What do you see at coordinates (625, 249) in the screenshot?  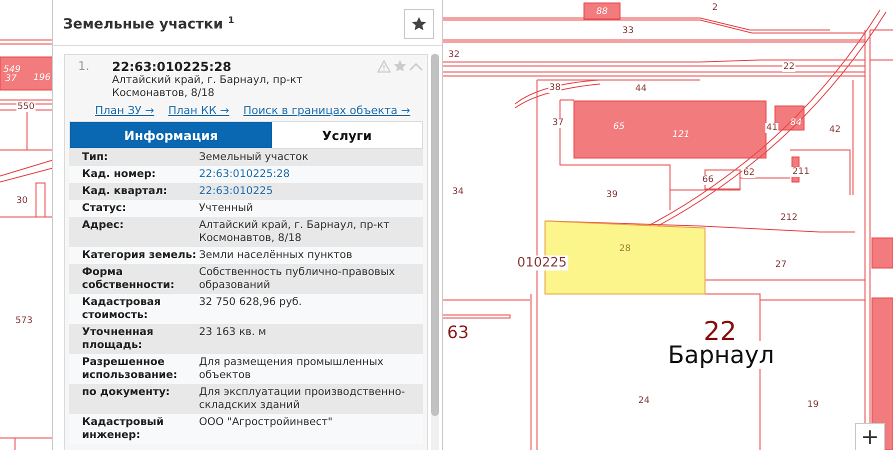 I see `parcel-number: 28` at bounding box center [625, 249].